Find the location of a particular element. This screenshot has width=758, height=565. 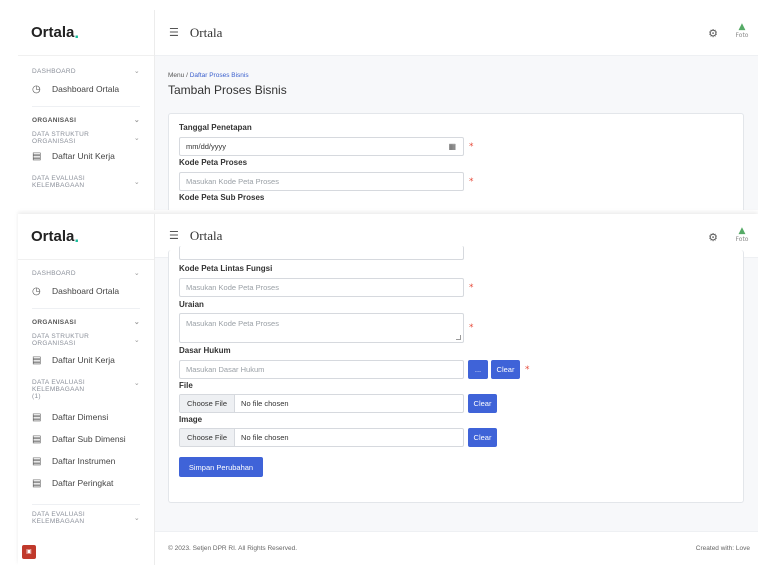

sidebar-item-dimensi: ▤ Daftar Dimensi is located at coordinates (86, 417).